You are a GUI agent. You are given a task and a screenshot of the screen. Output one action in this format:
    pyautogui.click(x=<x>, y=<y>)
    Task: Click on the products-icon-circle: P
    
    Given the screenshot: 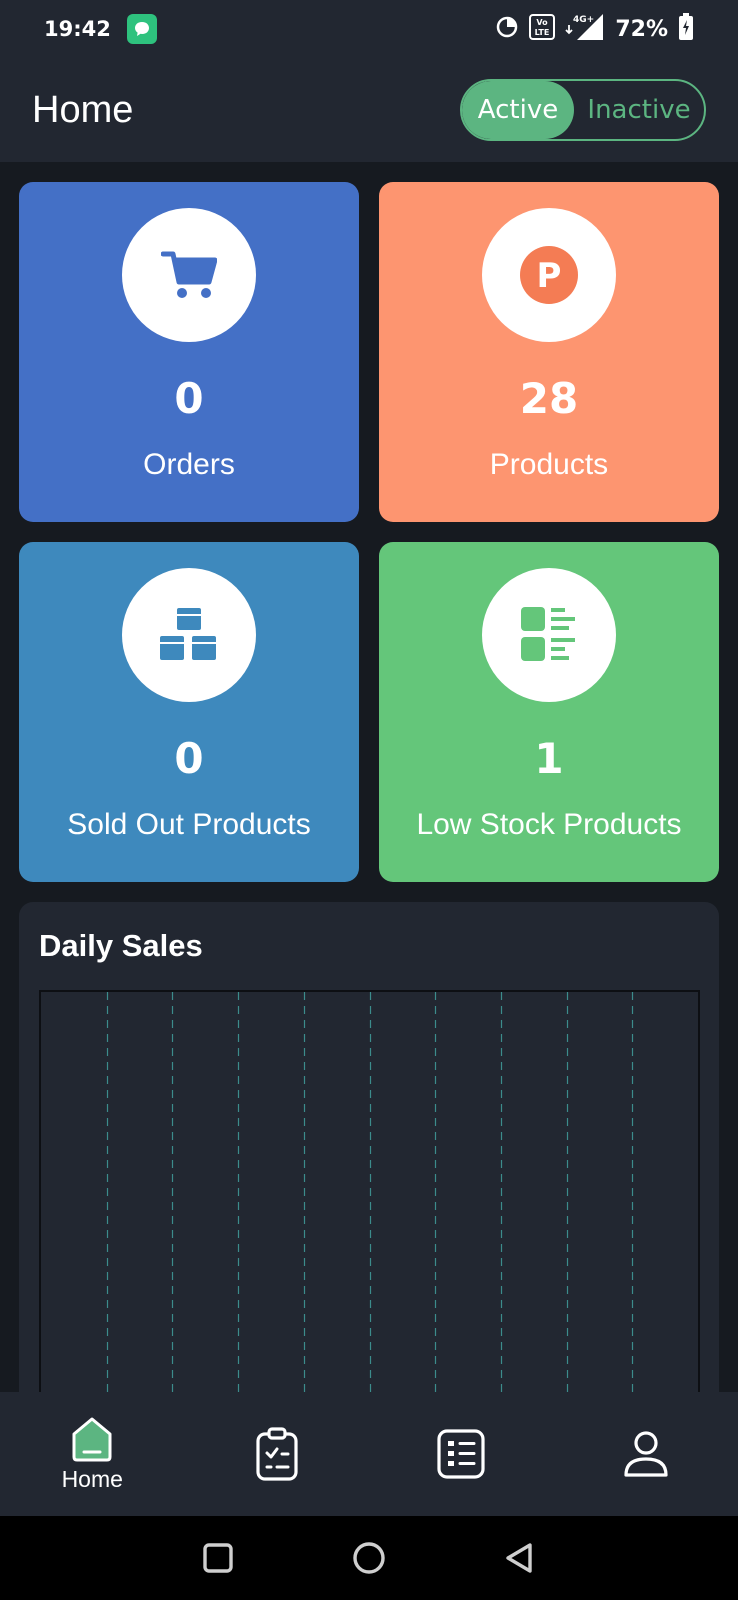 What is the action you would take?
    pyautogui.click(x=549, y=275)
    